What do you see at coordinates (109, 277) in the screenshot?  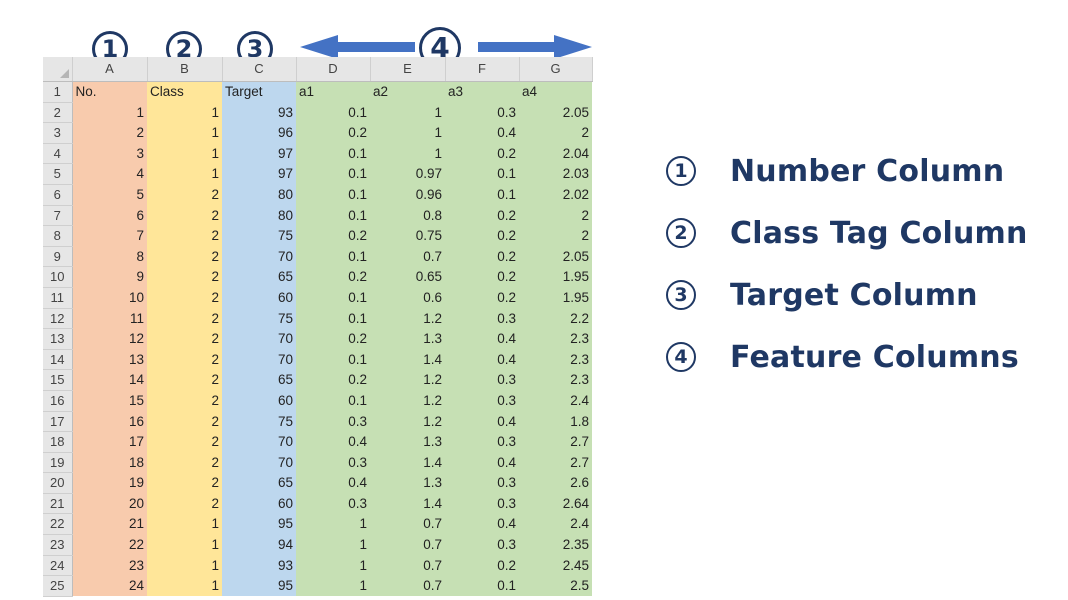 I see `cell-no: 9` at bounding box center [109, 277].